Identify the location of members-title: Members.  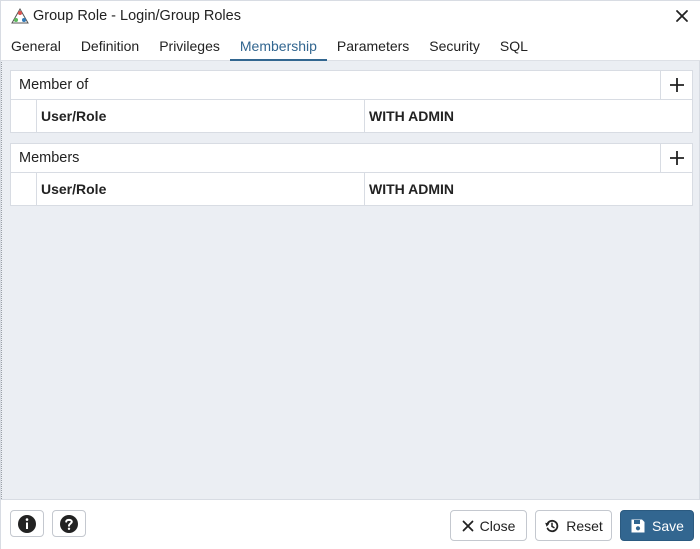
(49, 158).